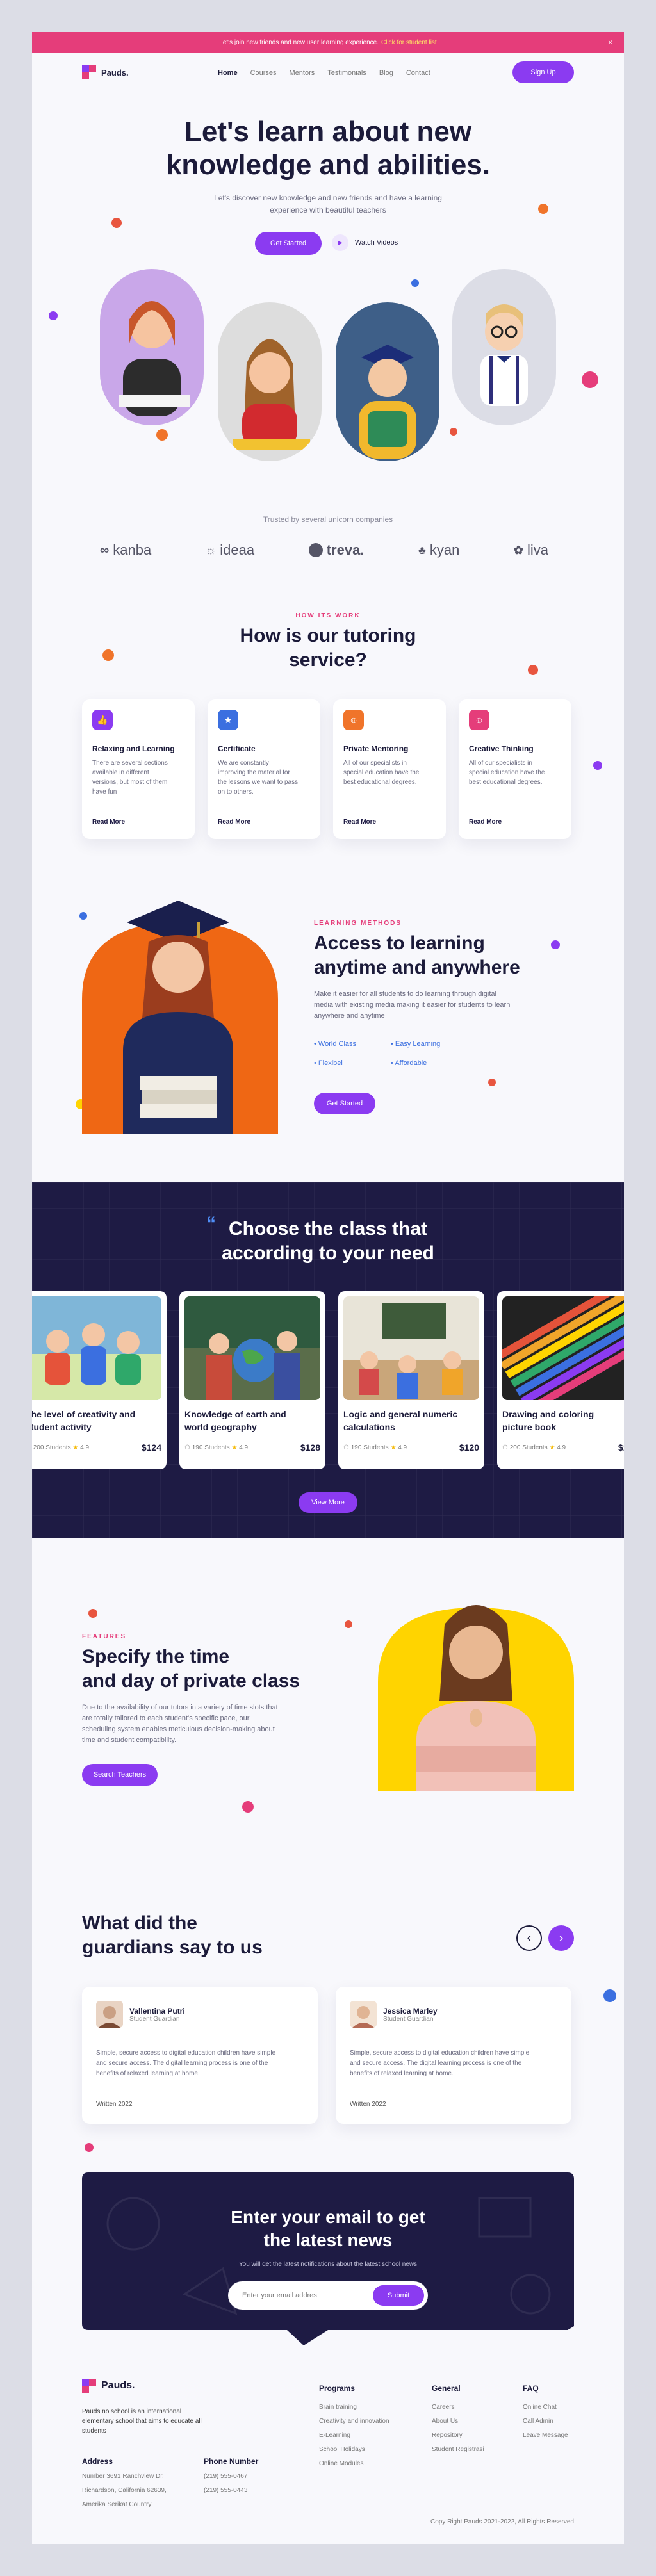  Describe the element at coordinates (610, 42) in the screenshot. I see `close-icon: ×` at that location.